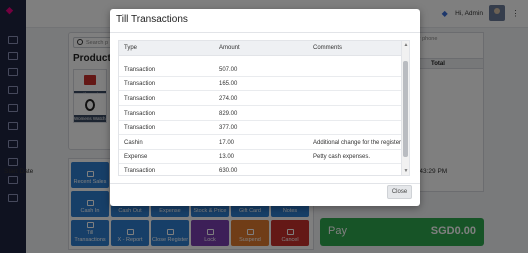  What do you see at coordinates (261, 70) in the screenshot?
I see `table-row: Transaction 507.00` at bounding box center [261, 70].